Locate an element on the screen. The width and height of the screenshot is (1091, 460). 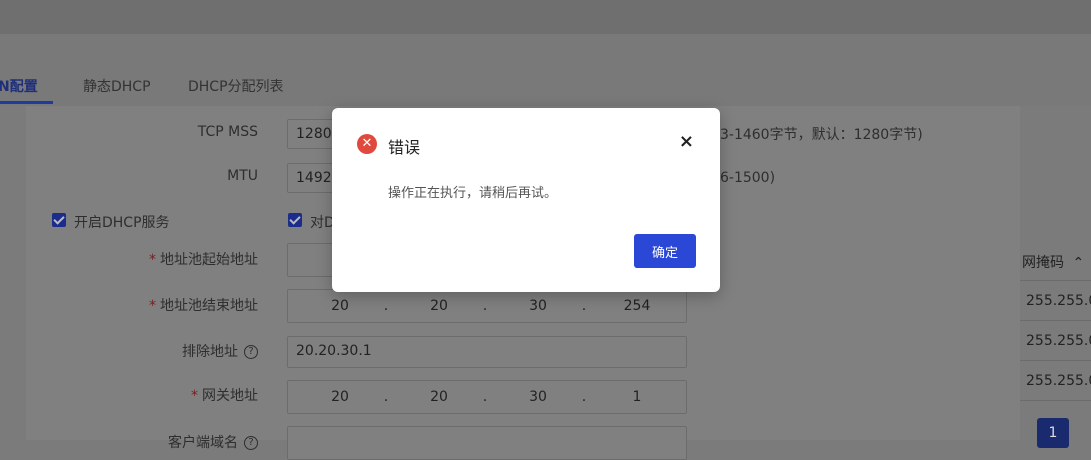
client-domain-input is located at coordinates (487, 443).